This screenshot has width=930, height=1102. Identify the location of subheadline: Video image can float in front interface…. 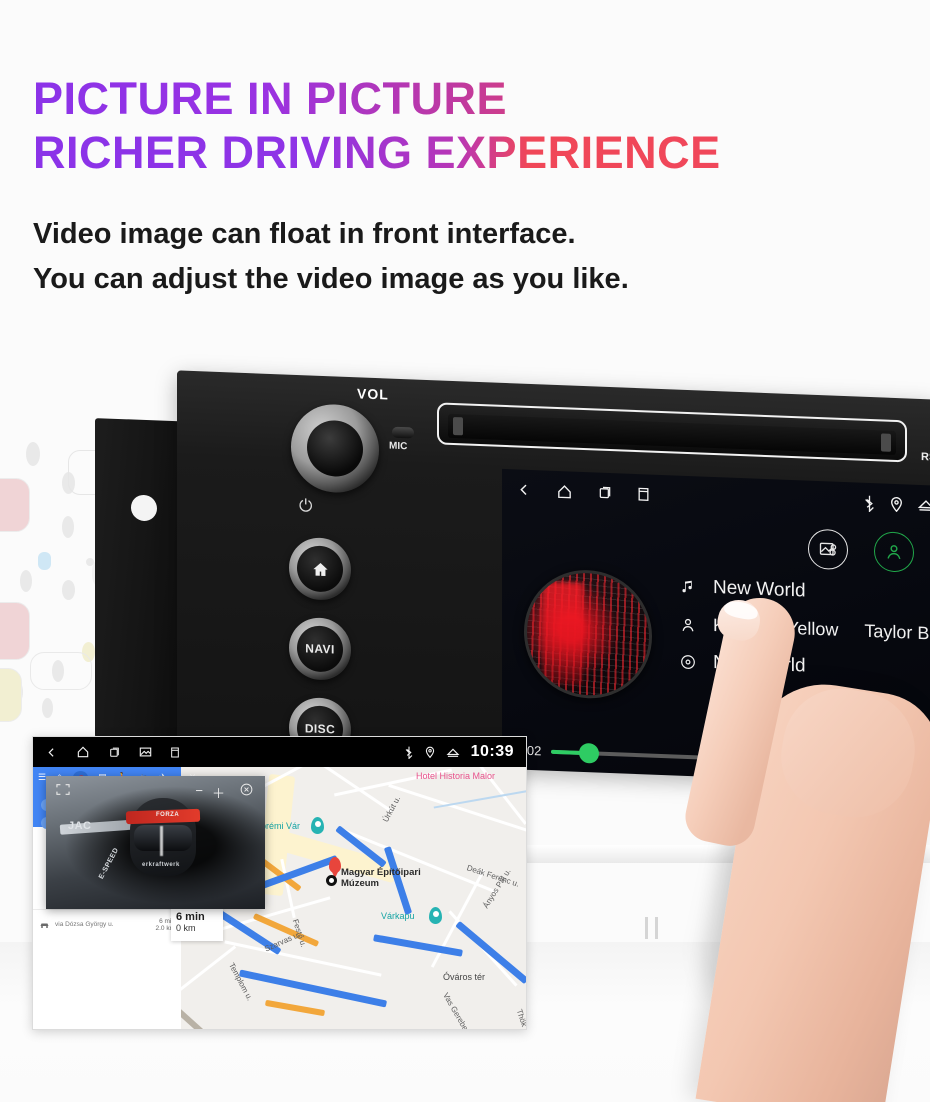
(331, 257).